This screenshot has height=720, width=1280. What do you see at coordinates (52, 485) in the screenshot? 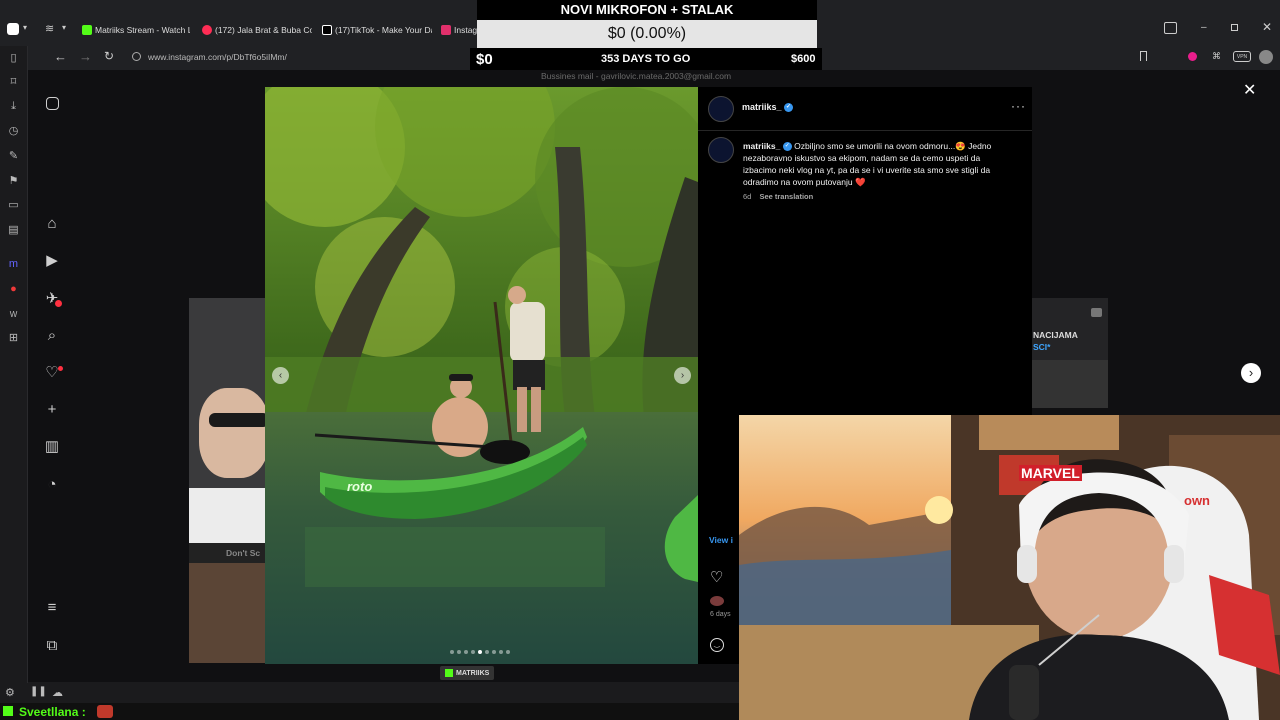
I see `profile-icon: ◔` at bounding box center [52, 485].